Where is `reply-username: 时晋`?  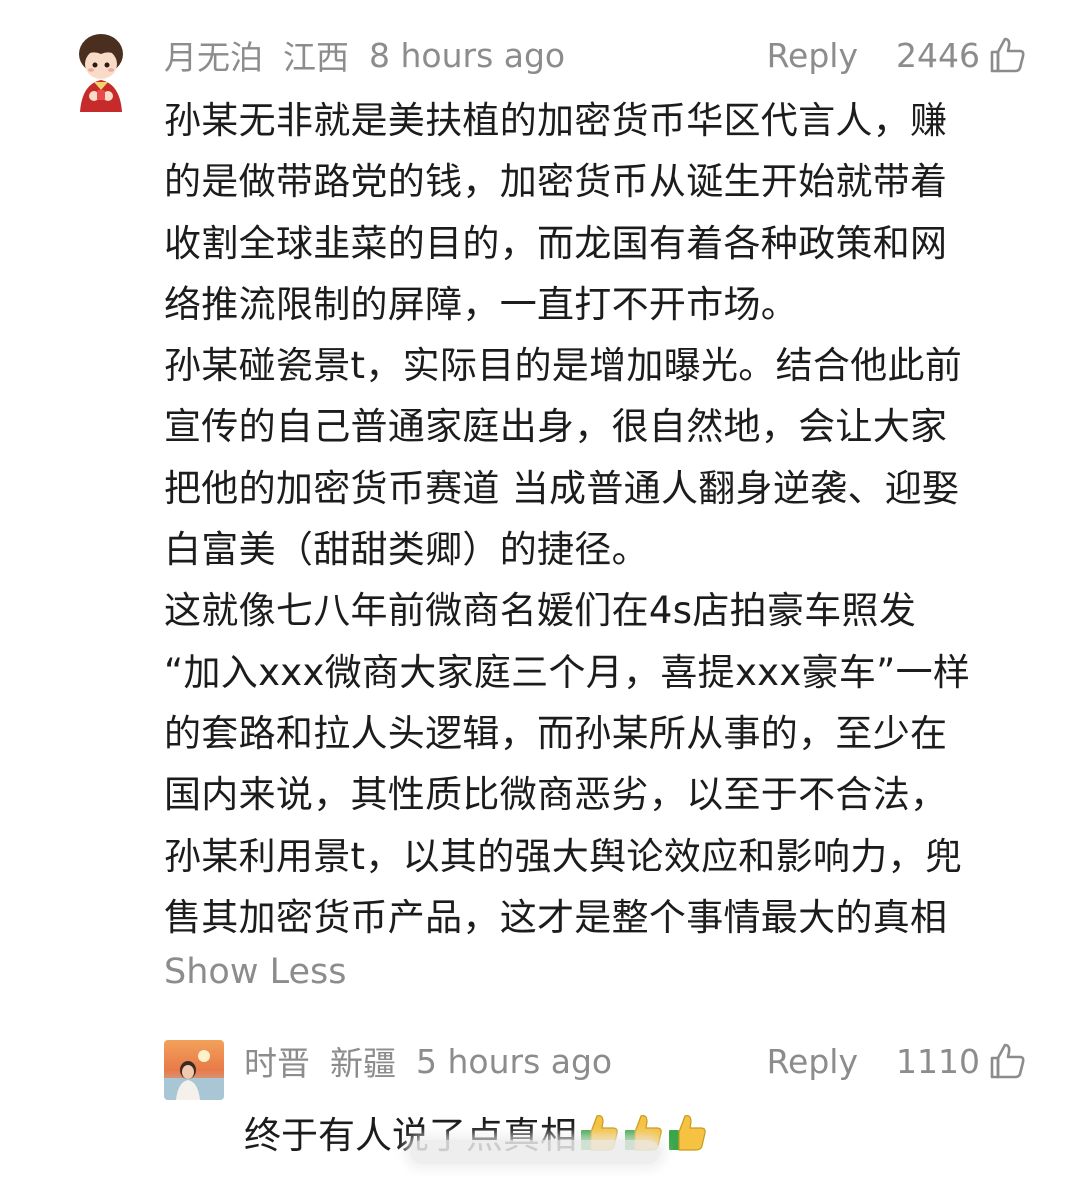 reply-username: 时晋 is located at coordinates (277, 1061).